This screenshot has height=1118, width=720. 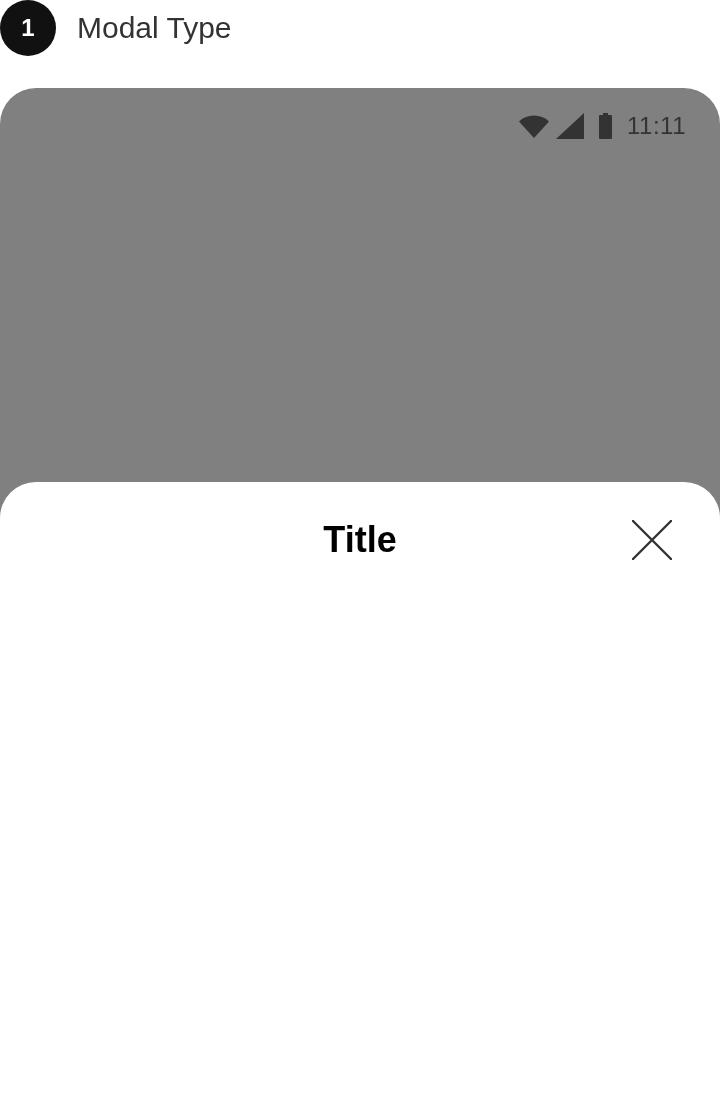 I want to click on close-button, so click(x=652, y=540).